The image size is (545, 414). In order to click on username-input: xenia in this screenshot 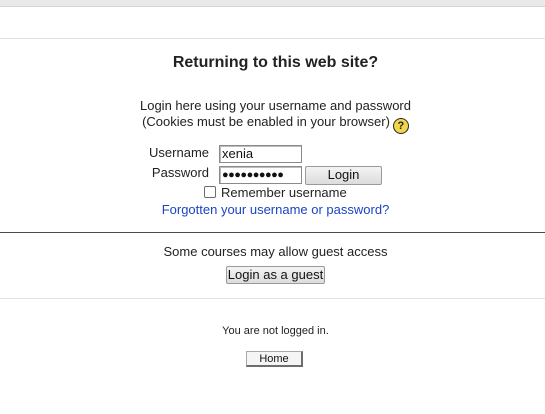, I will do `click(260, 154)`.